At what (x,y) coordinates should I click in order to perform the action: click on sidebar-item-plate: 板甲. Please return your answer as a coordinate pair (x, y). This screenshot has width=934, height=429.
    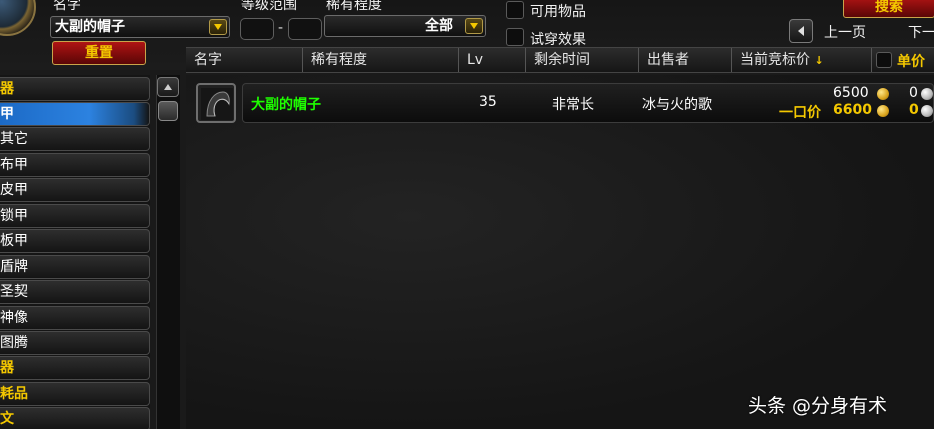
    Looking at the image, I should click on (75, 241).